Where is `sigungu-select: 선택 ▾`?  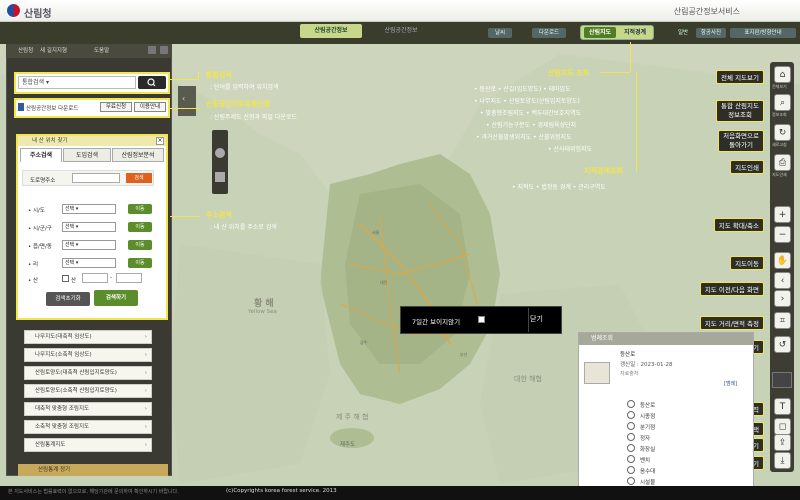
sigungu-select: 선택 ▾ is located at coordinates (89, 227).